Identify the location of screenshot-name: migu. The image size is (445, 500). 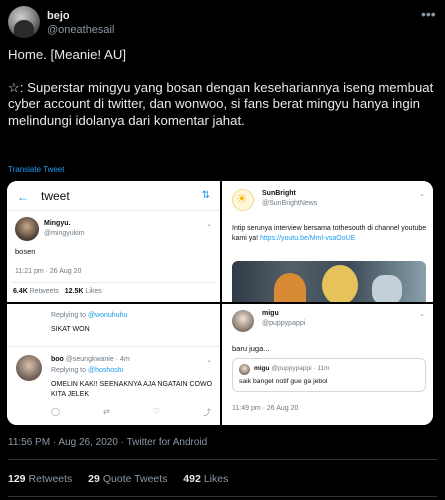
(270, 313).